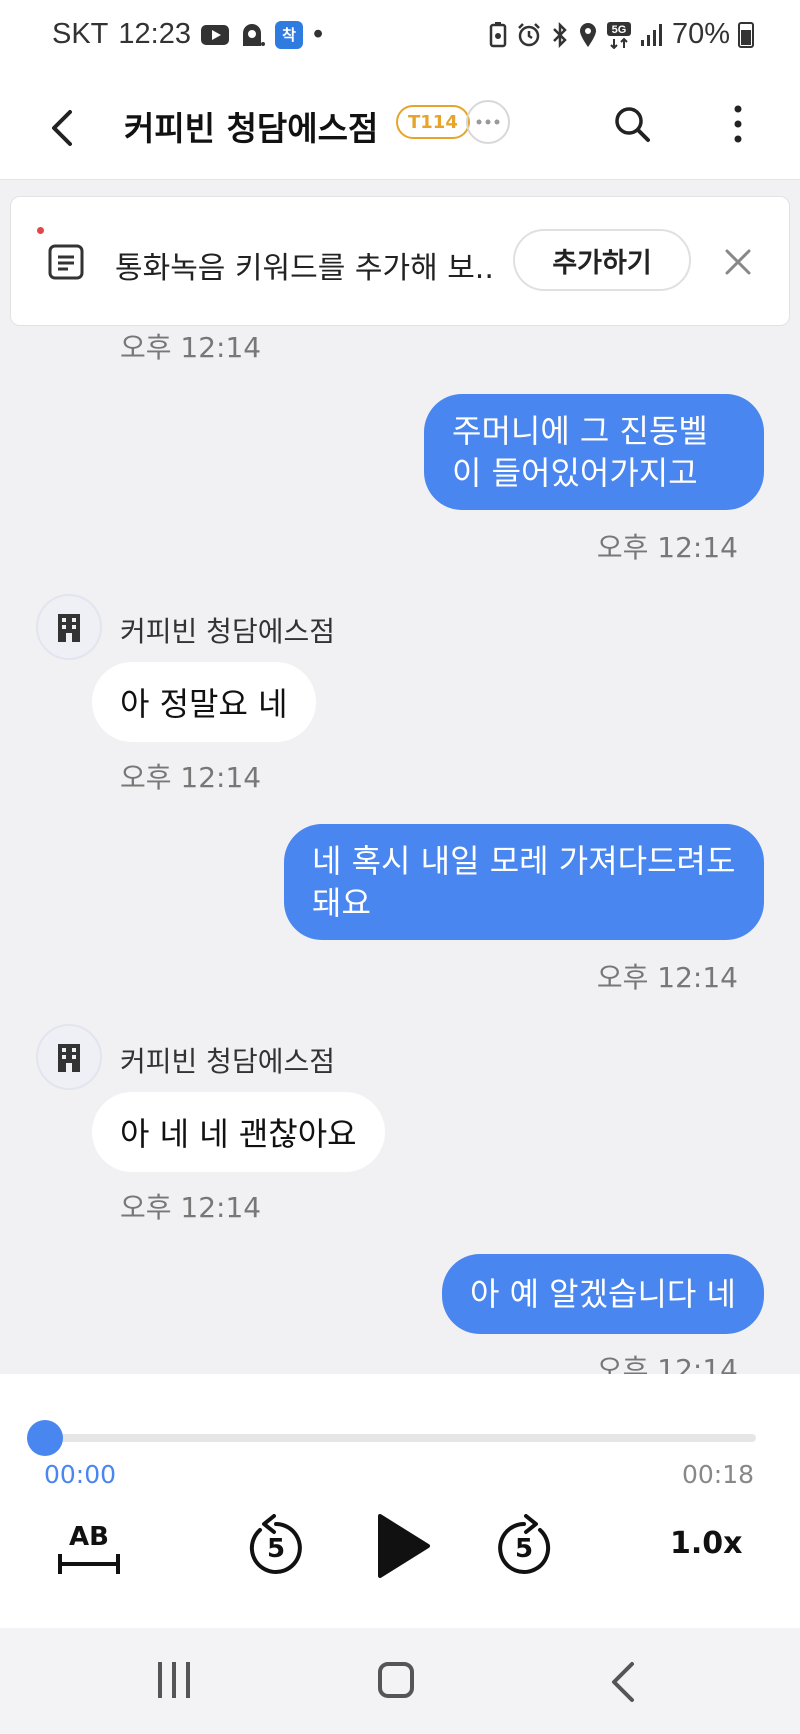  Describe the element at coordinates (89, 1537) in the screenshot. I see `ab-repeat-label: AB` at that location.